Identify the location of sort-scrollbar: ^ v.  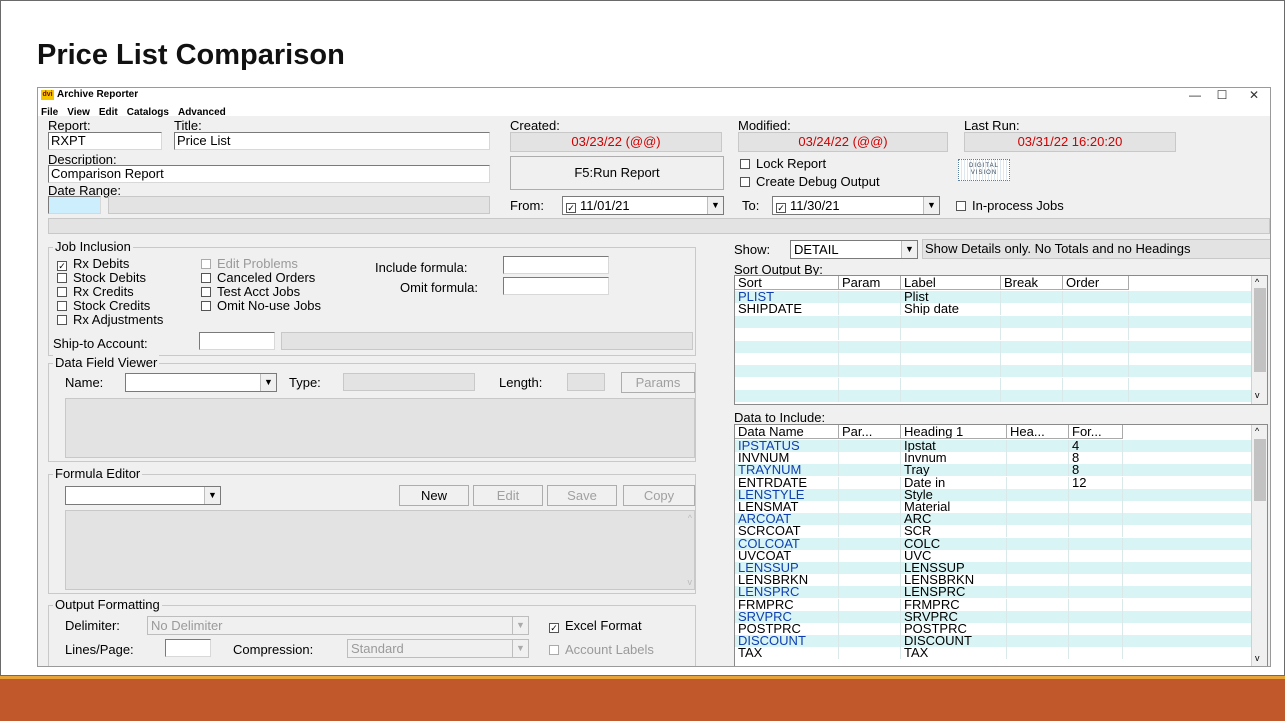
(1259, 340).